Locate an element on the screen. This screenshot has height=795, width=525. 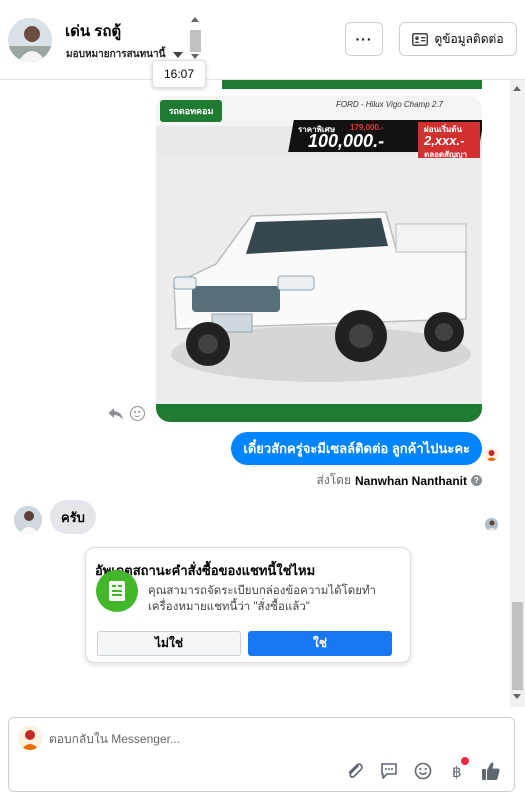
ad-down-value: 2,xxx.- is located at coordinates (444, 140).